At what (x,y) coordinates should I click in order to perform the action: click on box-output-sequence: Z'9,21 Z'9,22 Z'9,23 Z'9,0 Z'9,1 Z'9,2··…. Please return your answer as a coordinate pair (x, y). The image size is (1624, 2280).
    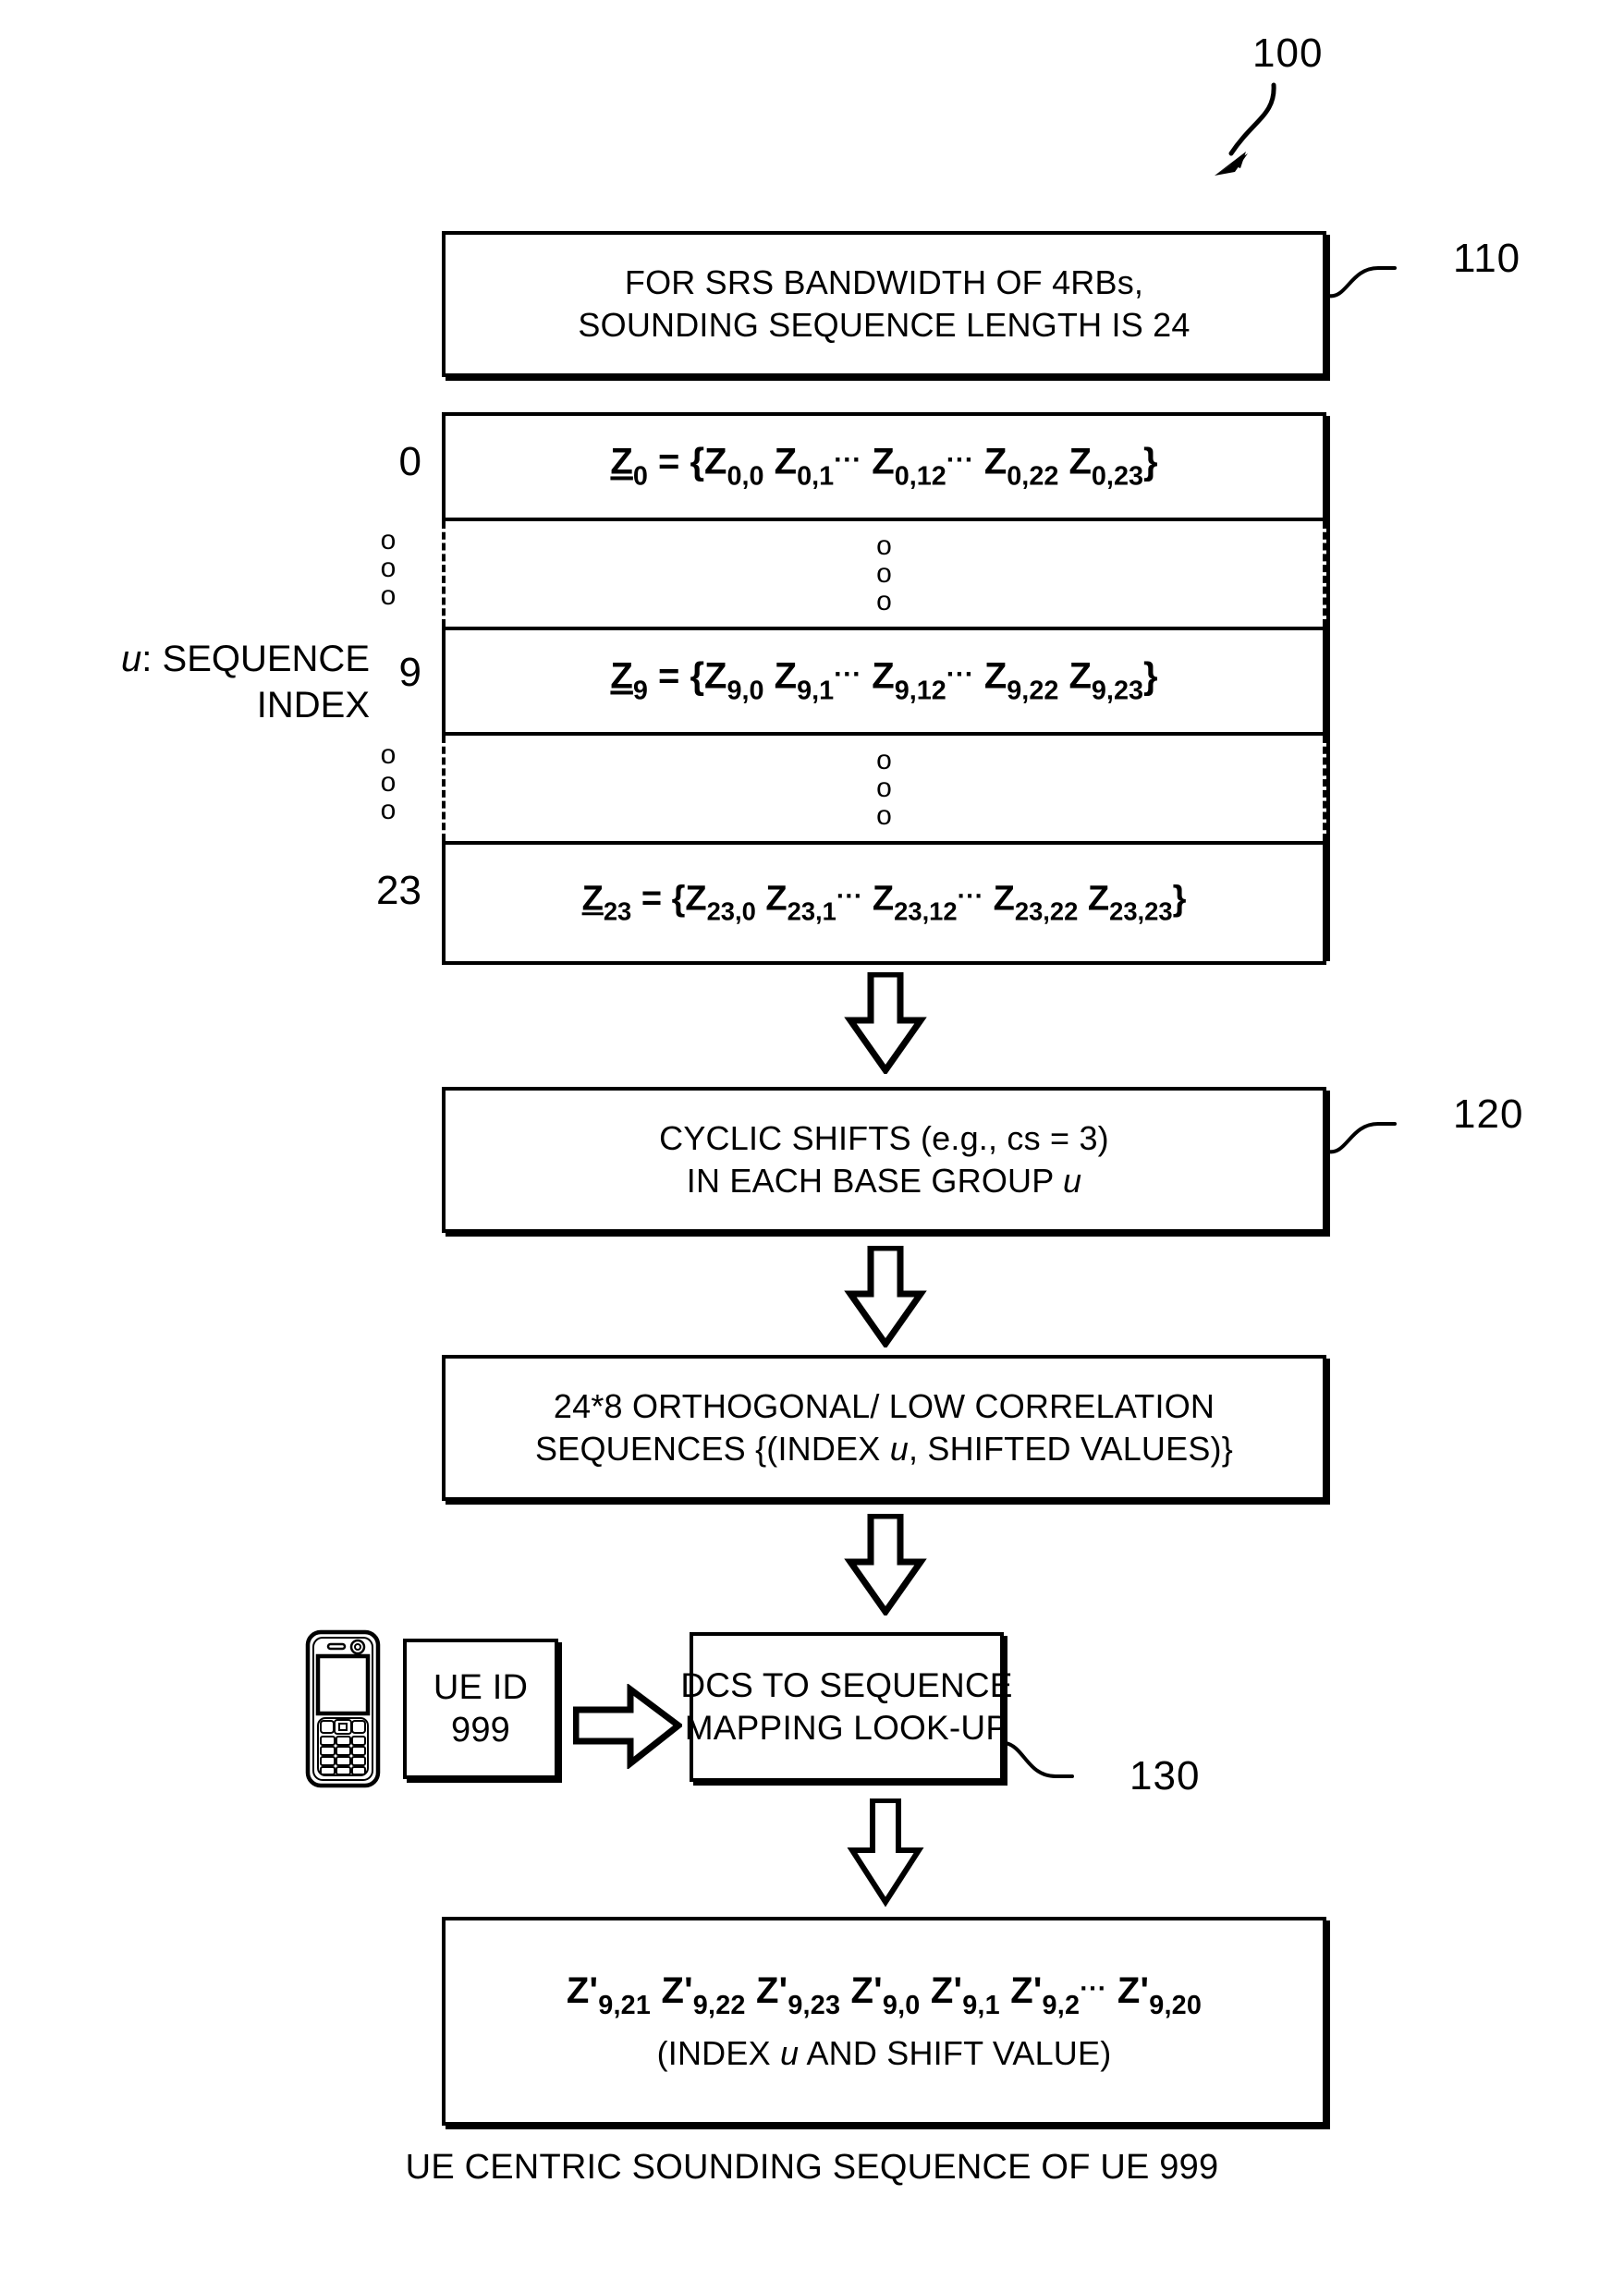
    Looking at the image, I should click on (884, 2021).